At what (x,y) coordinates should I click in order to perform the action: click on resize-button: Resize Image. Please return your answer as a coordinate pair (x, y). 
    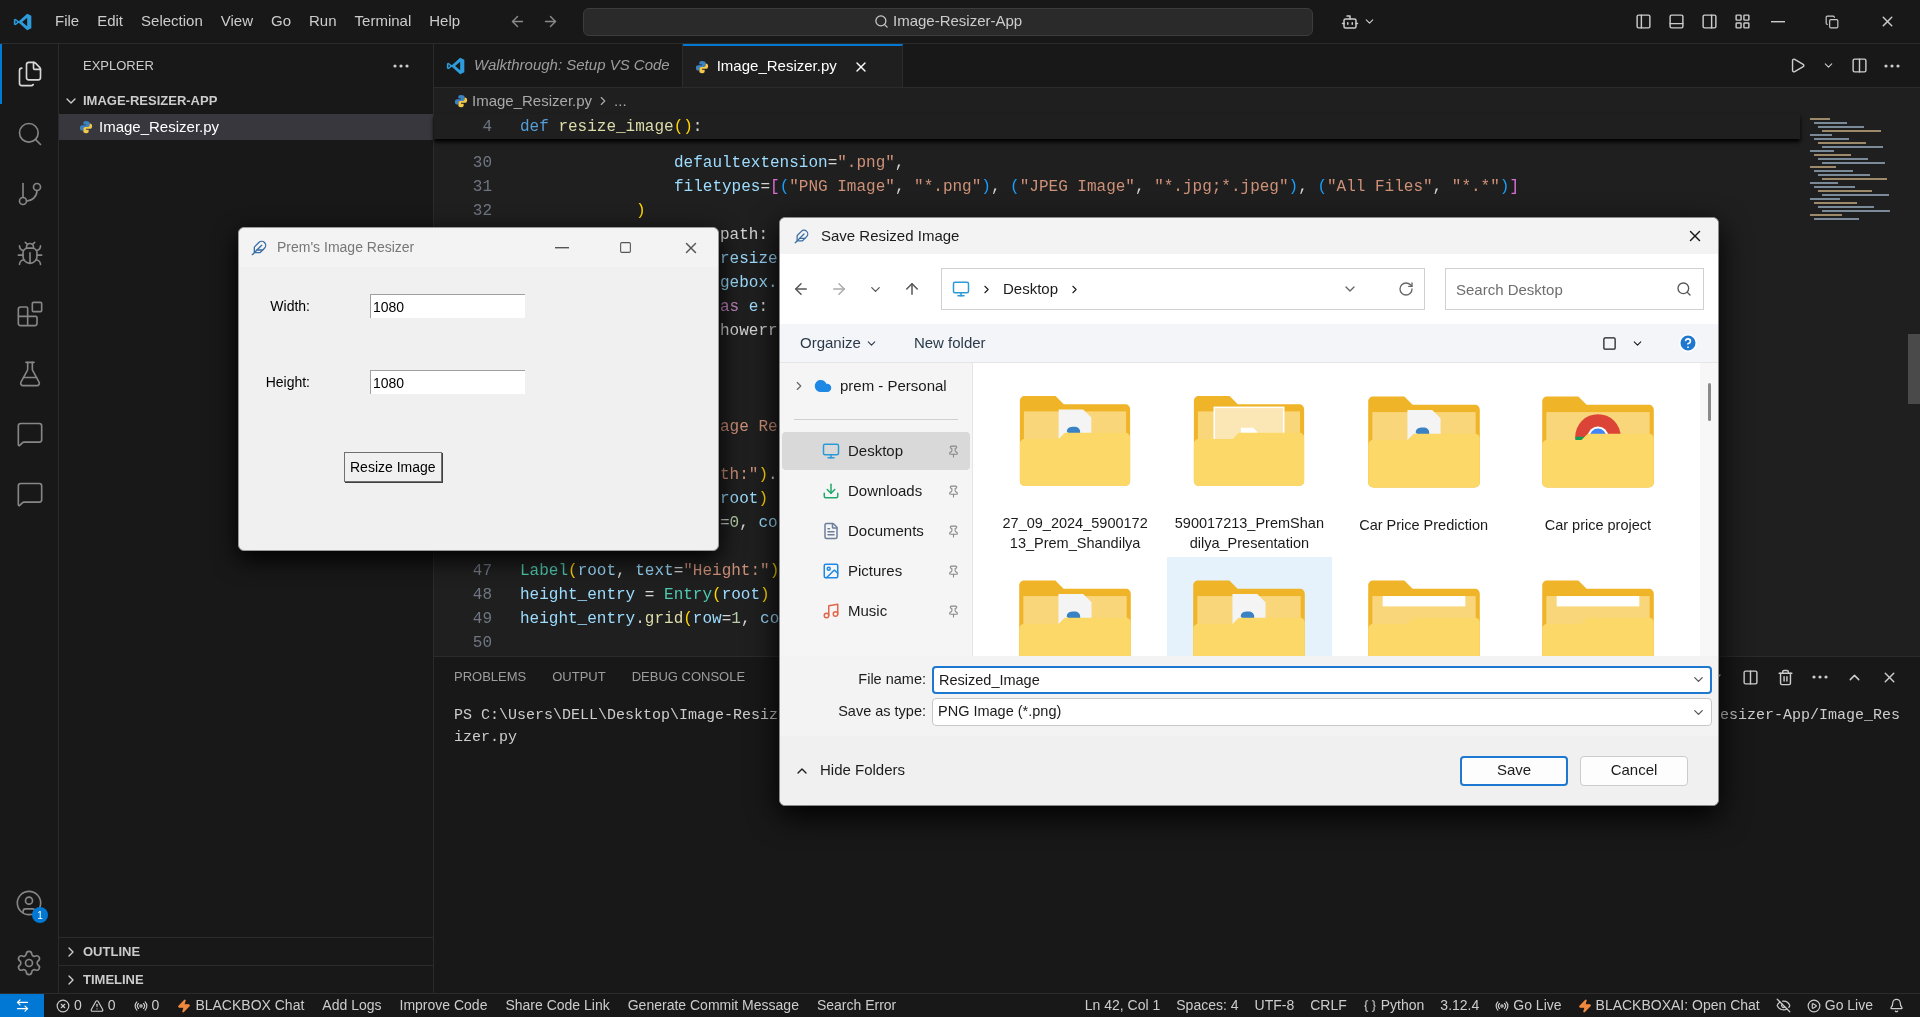
    Looking at the image, I should click on (393, 467).